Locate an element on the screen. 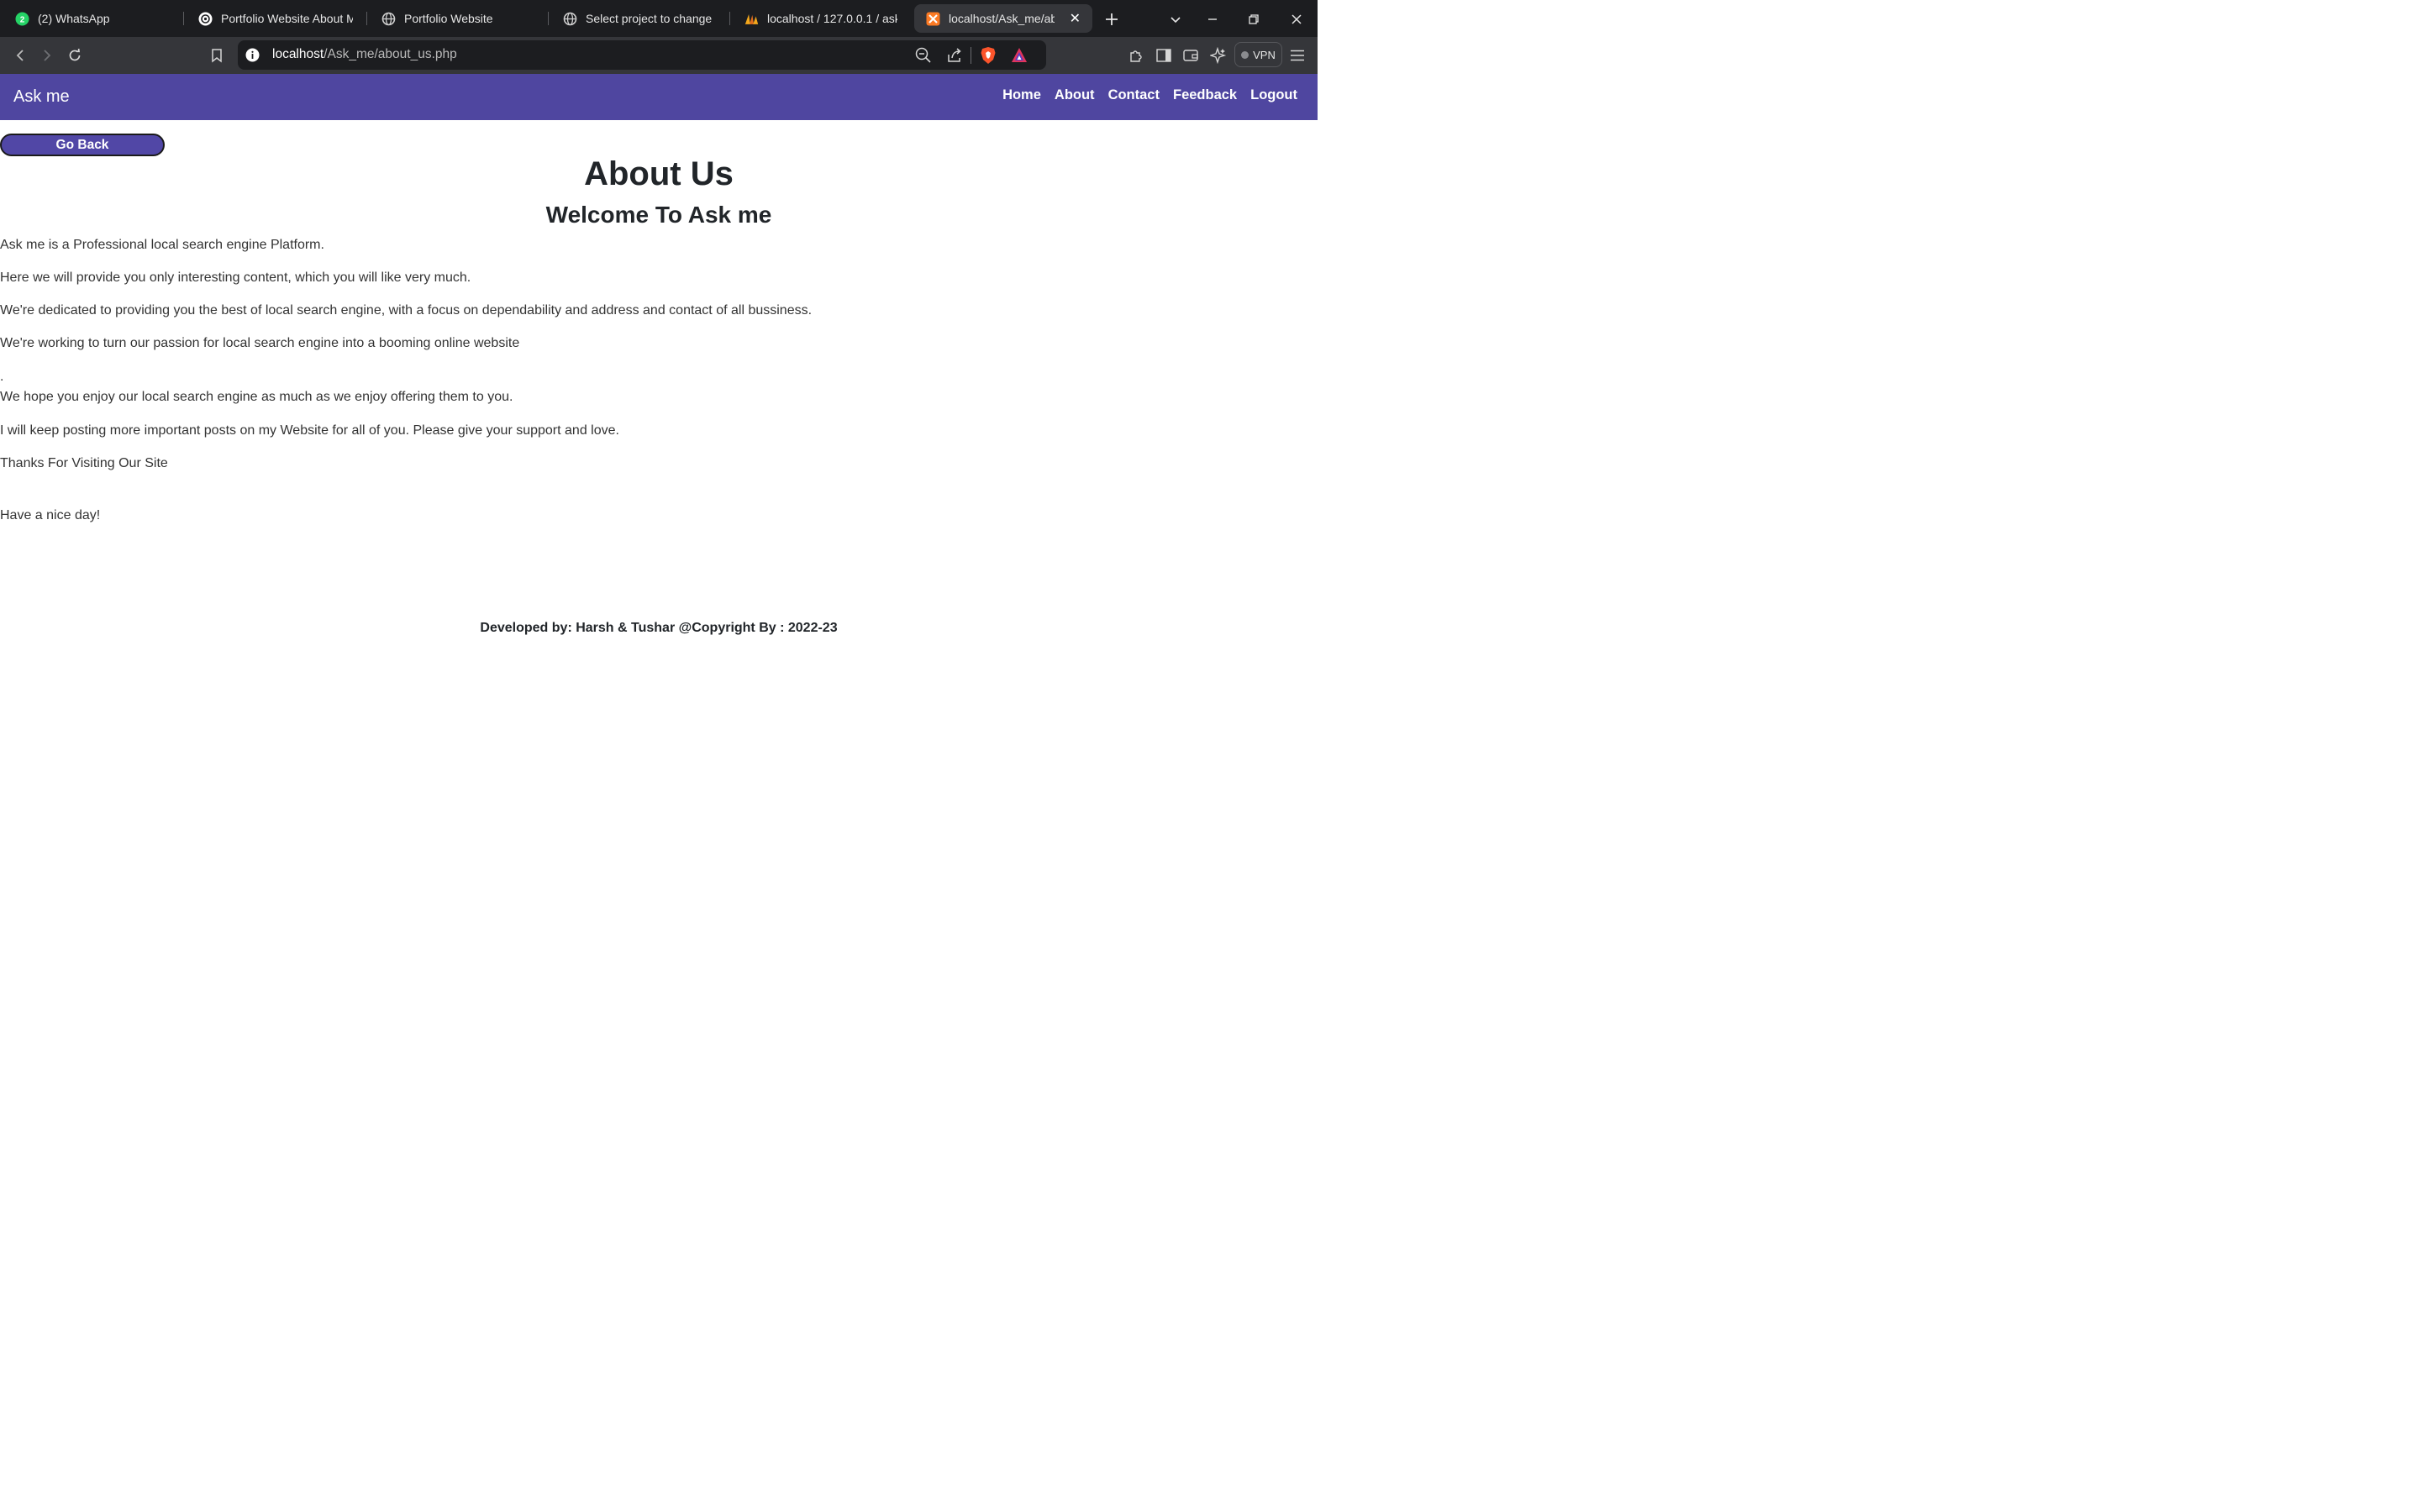 The image size is (2420, 1512). tab-portfolio-about: Portfolio Website About Me is located at coordinates (276, 18).